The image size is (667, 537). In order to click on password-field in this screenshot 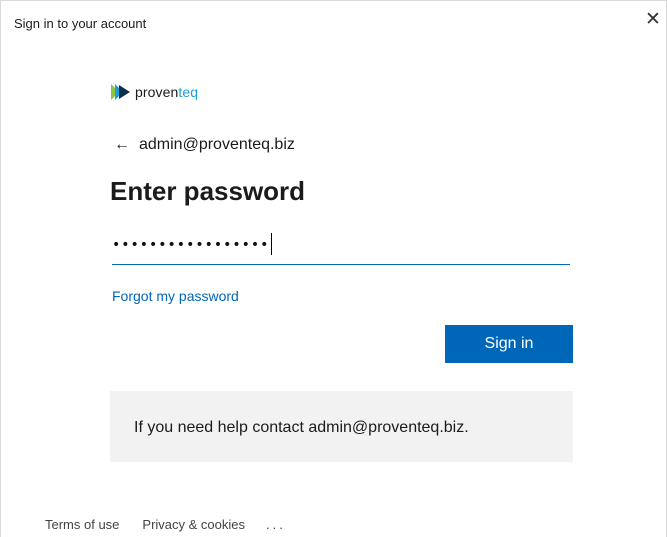, I will do `click(341, 246)`.